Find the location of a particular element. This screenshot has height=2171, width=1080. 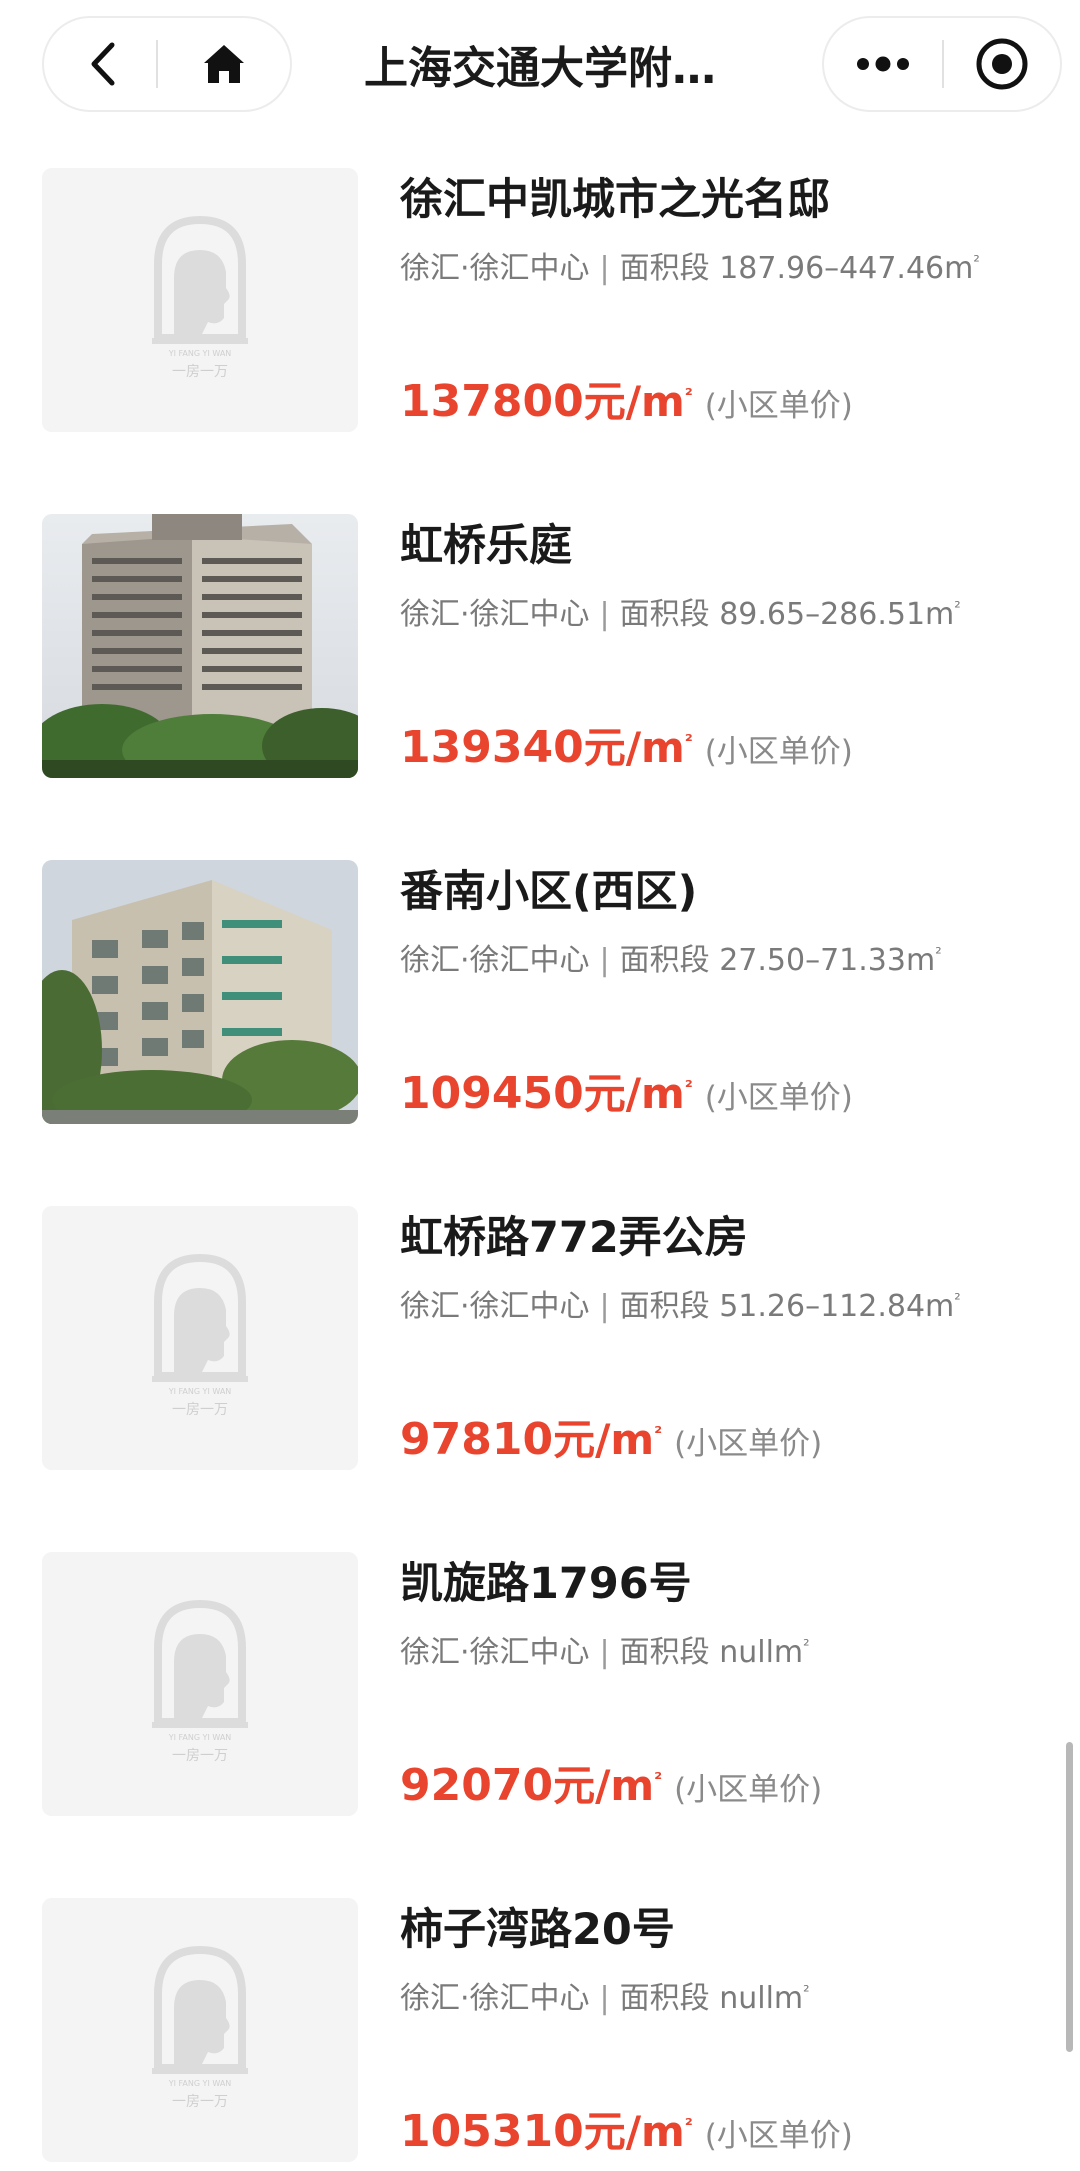

chevron-left-icon is located at coordinates (103, 64).